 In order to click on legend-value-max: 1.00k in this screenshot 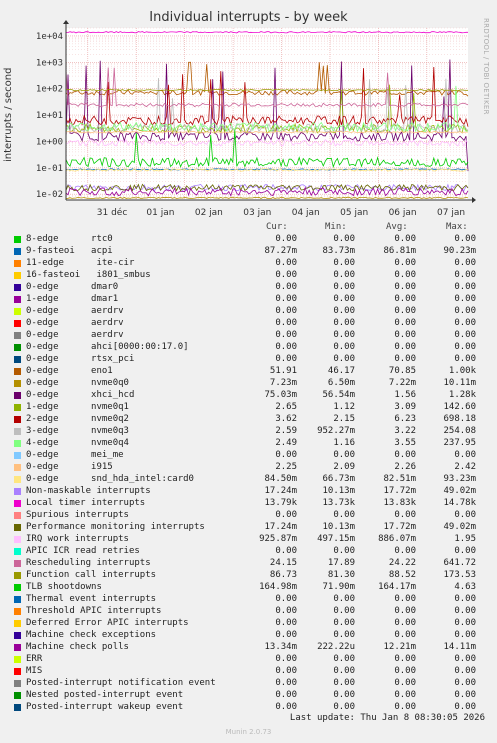, I will do `click(462, 371)`.